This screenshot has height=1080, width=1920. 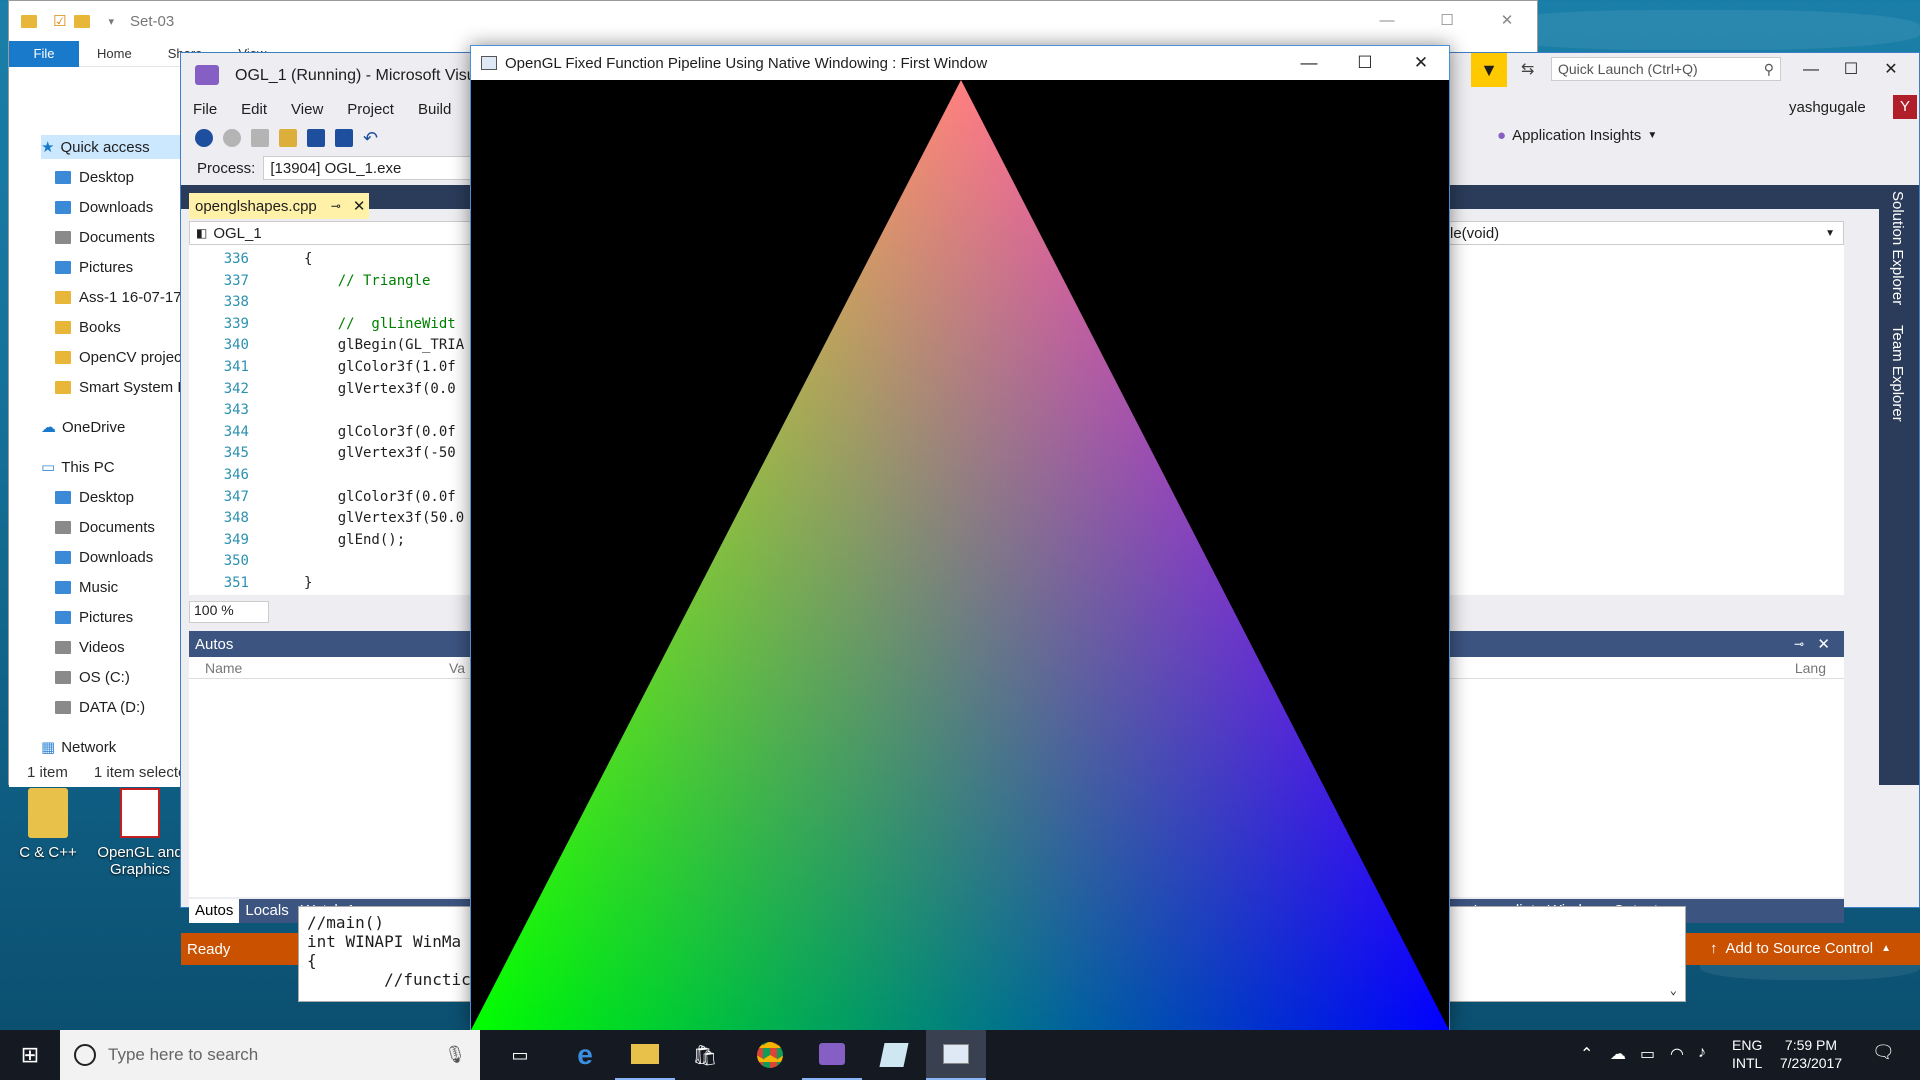 What do you see at coordinates (100, 707) in the screenshot?
I see `nav-pc-data-d: DATA (D:)` at bounding box center [100, 707].